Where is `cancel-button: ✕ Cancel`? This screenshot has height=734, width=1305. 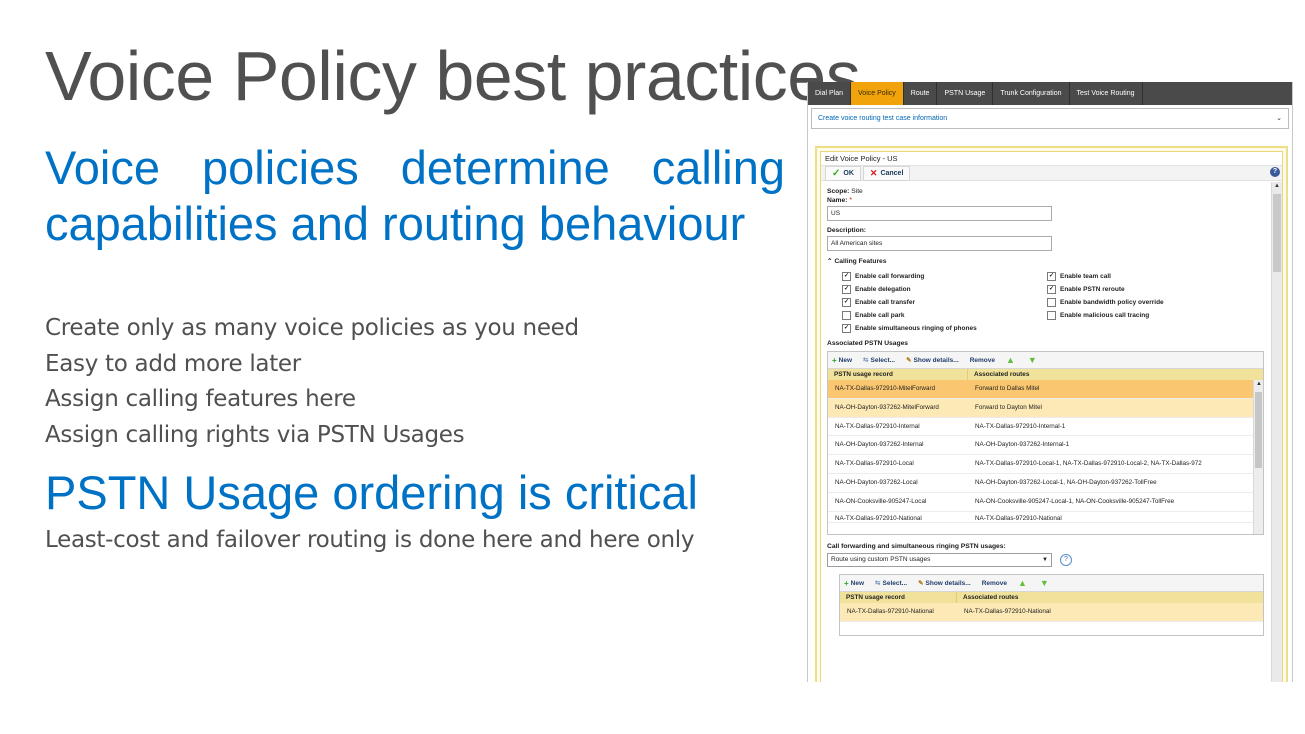
cancel-button: ✕ Cancel is located at coordinates (886, 173).